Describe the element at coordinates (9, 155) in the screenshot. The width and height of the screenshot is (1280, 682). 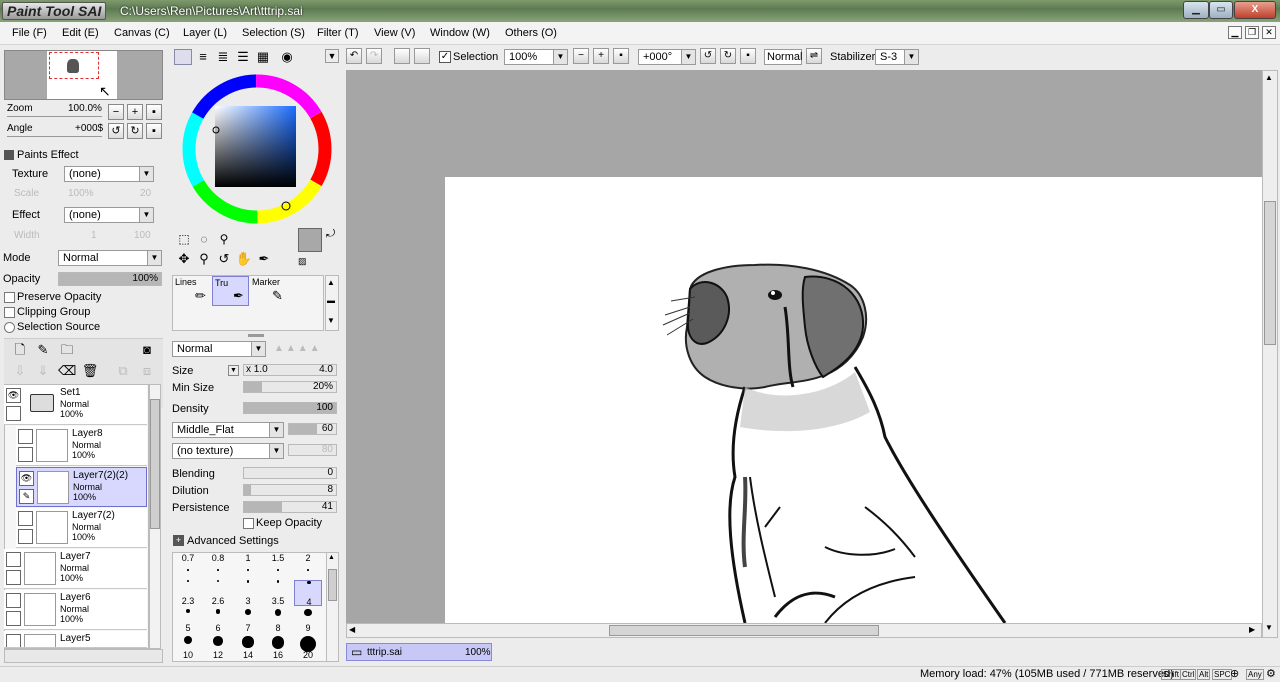
I see `collapse-icon` at that location.